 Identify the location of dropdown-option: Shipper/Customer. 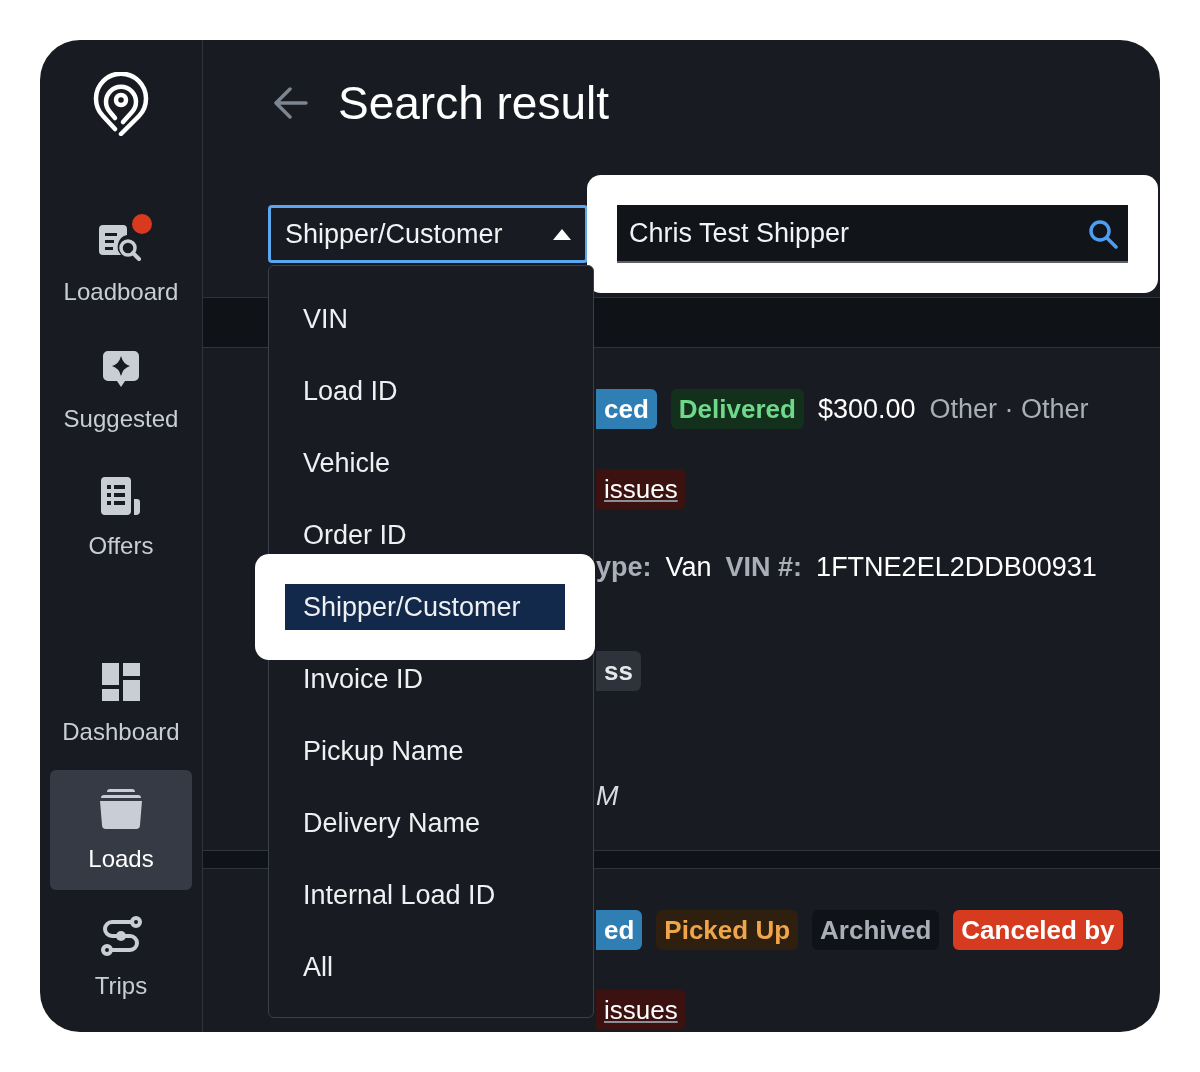
(425, 607).